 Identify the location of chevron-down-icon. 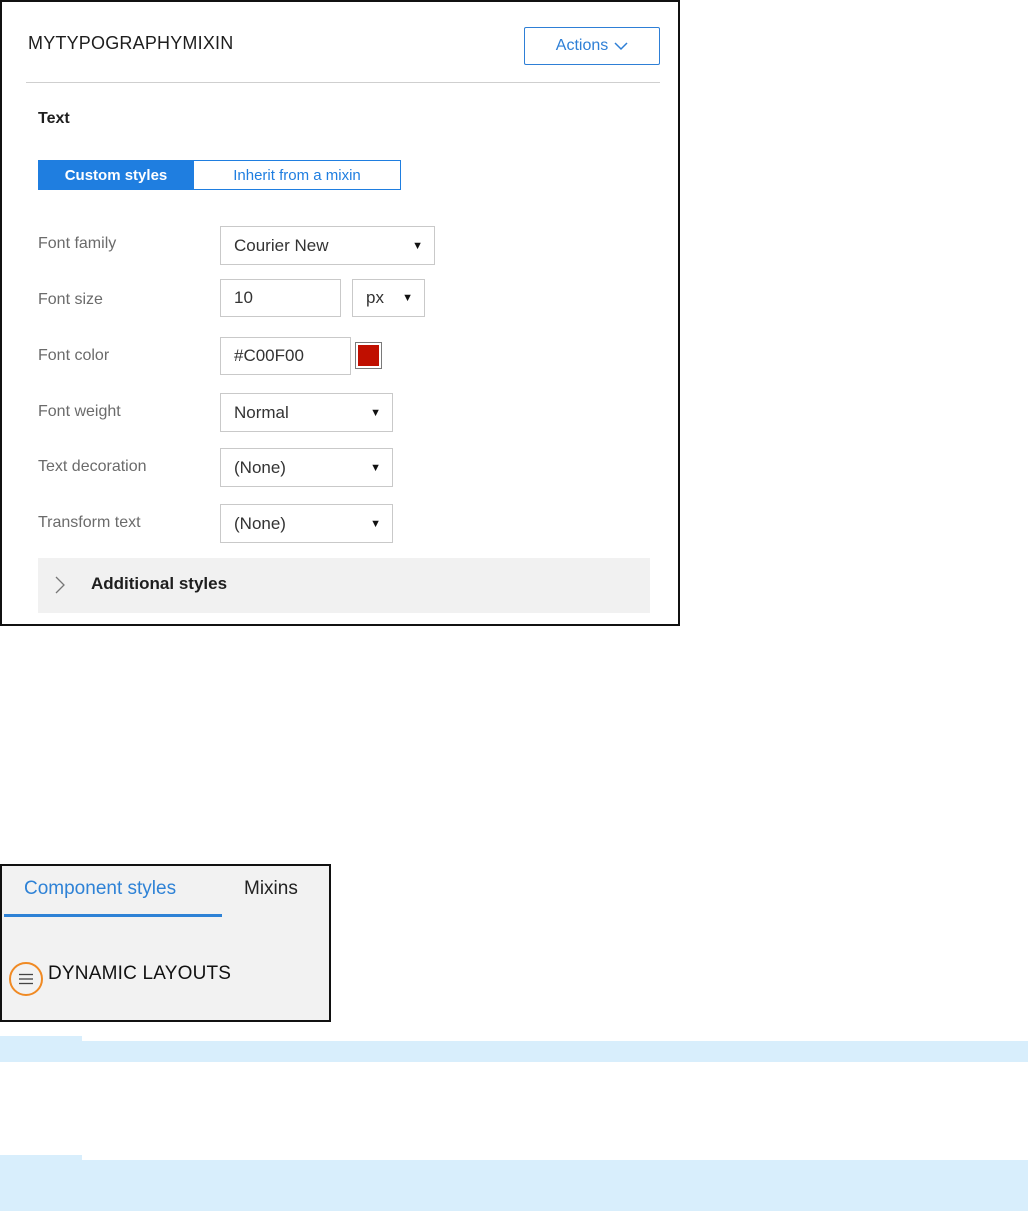
(621, 46).